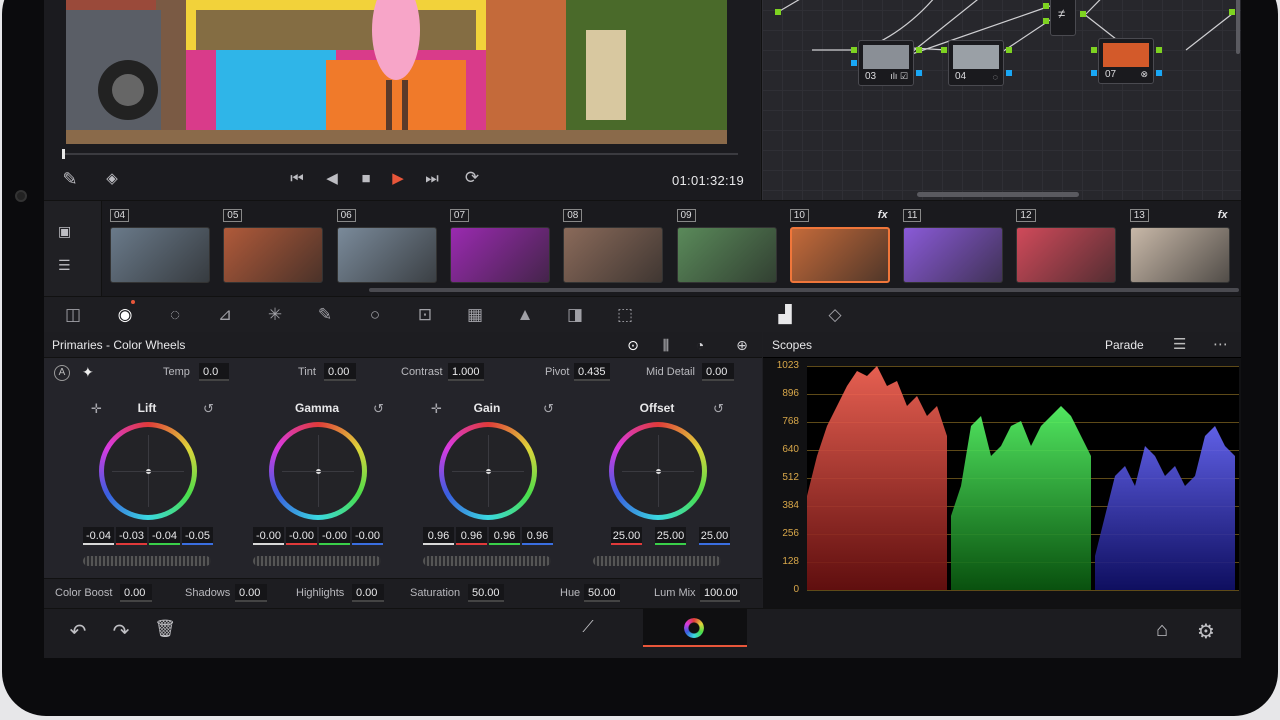 The width and height of the screenshot is (1280, 720). I want to click on pivot-value: 0.435, so click(592, 372).